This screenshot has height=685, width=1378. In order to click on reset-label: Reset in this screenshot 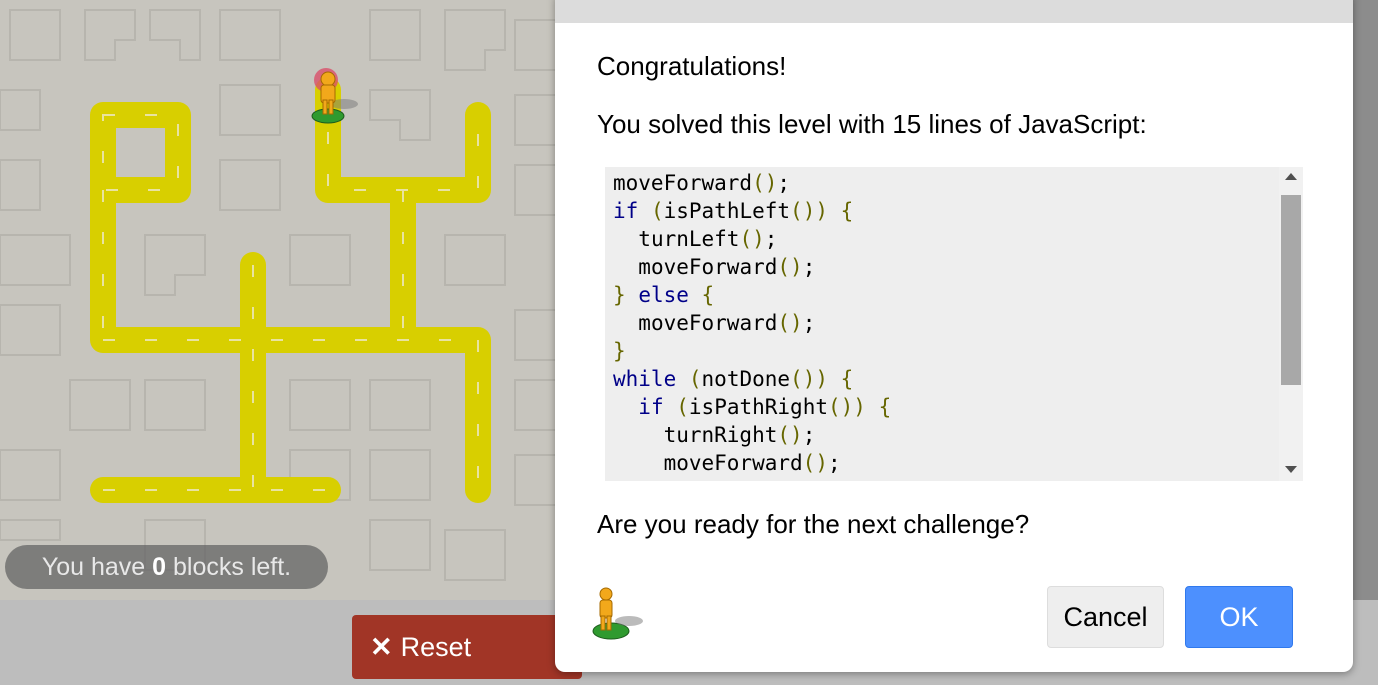, I will do `click(436, 647)`.